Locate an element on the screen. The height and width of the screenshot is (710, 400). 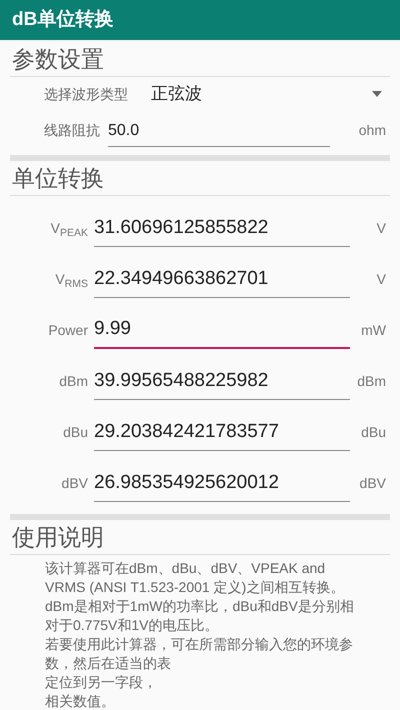
instruction-text: 若要使用此计算器，可在所需部分输入您的环境参 is located at coordinates (199, 644).